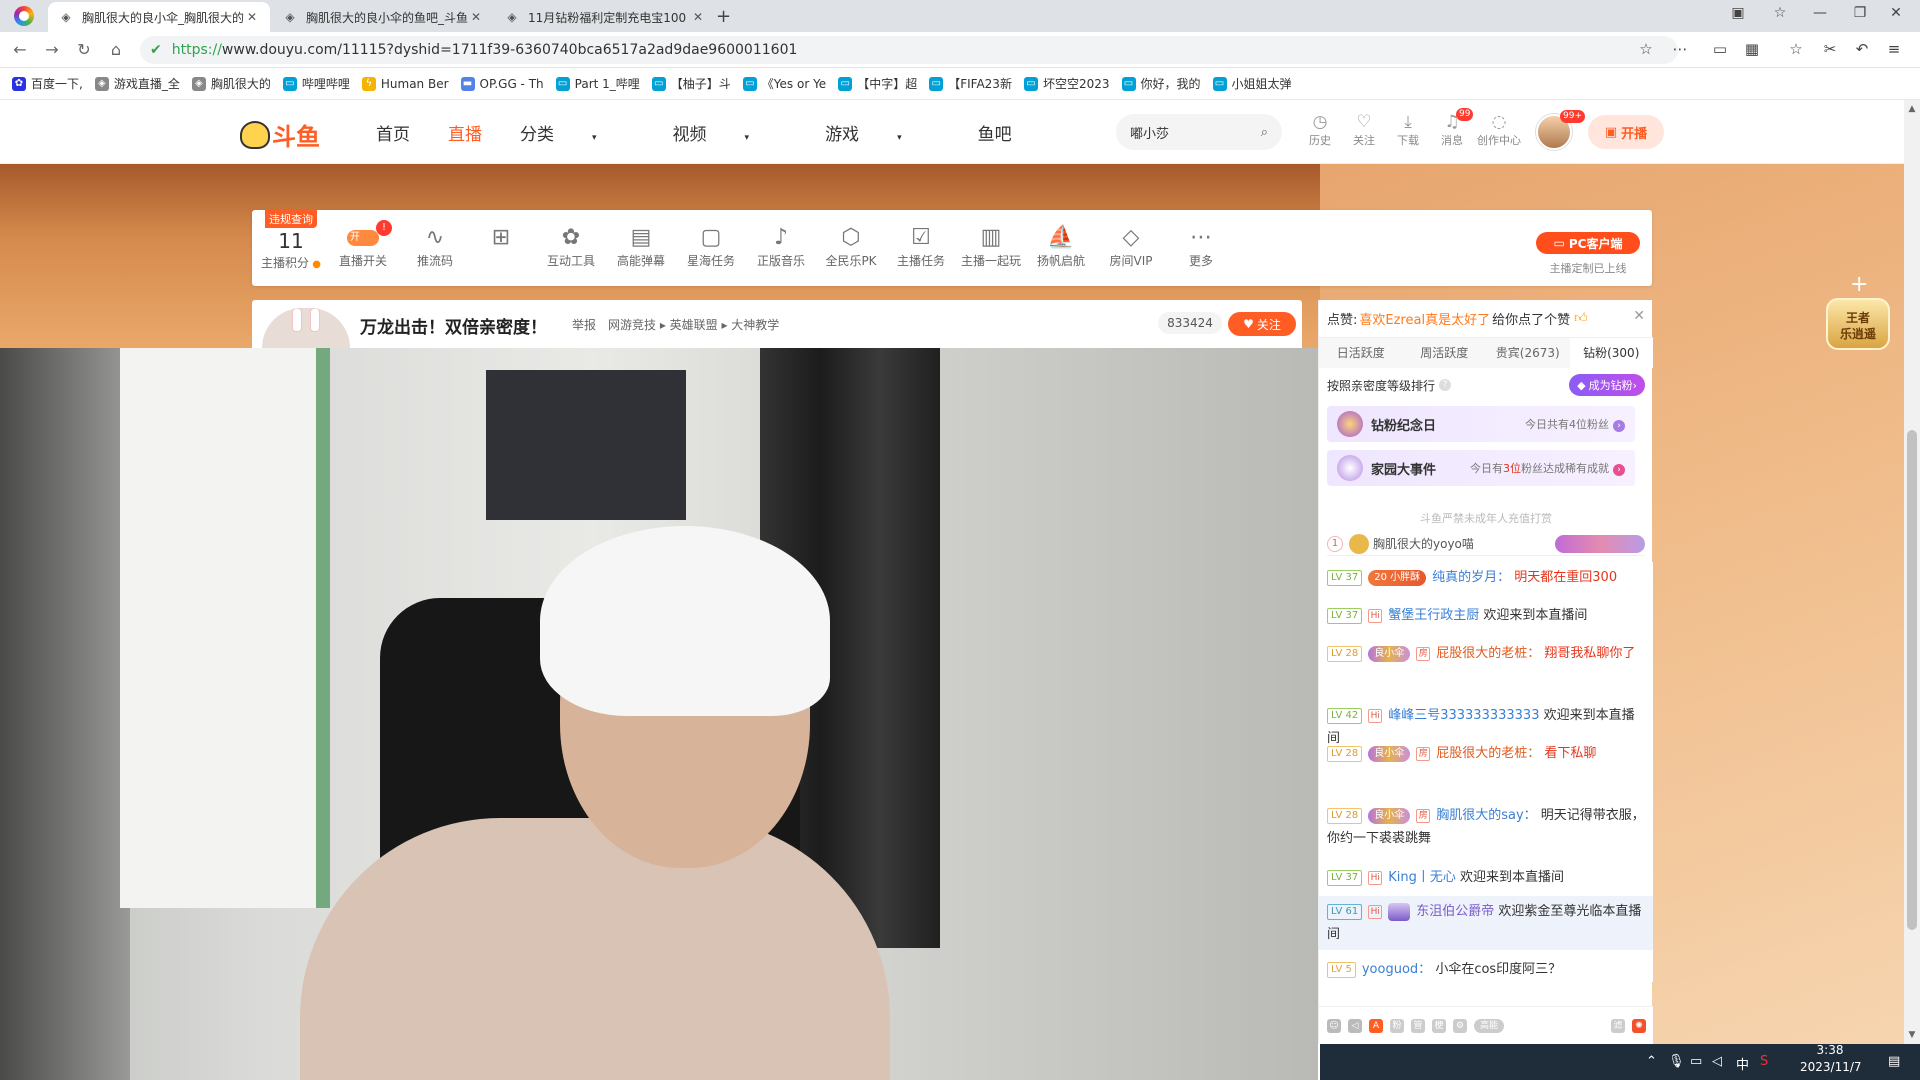  I want to click on pin-icon: ☆, so click(1780, 13).